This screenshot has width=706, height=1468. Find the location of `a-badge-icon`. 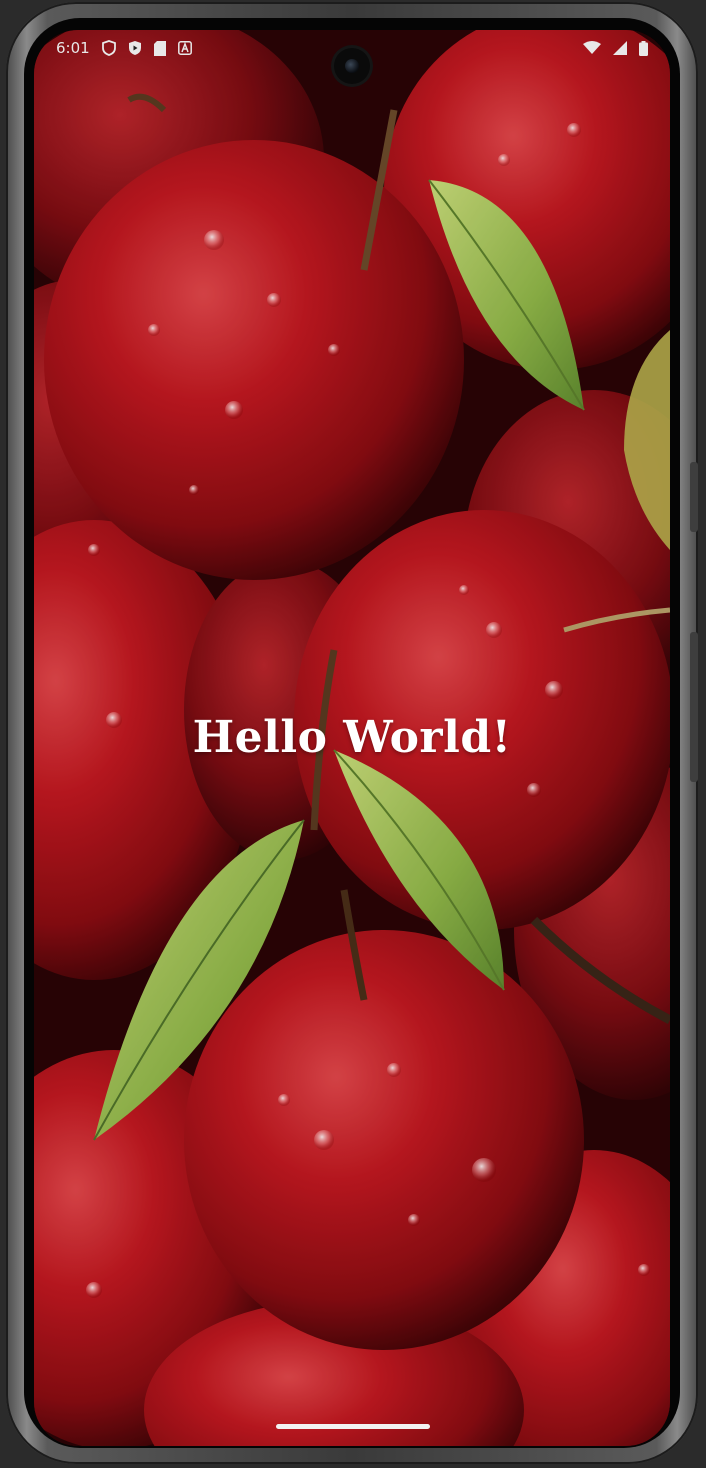

a-badge-icon is located at coordinates (184, 48).